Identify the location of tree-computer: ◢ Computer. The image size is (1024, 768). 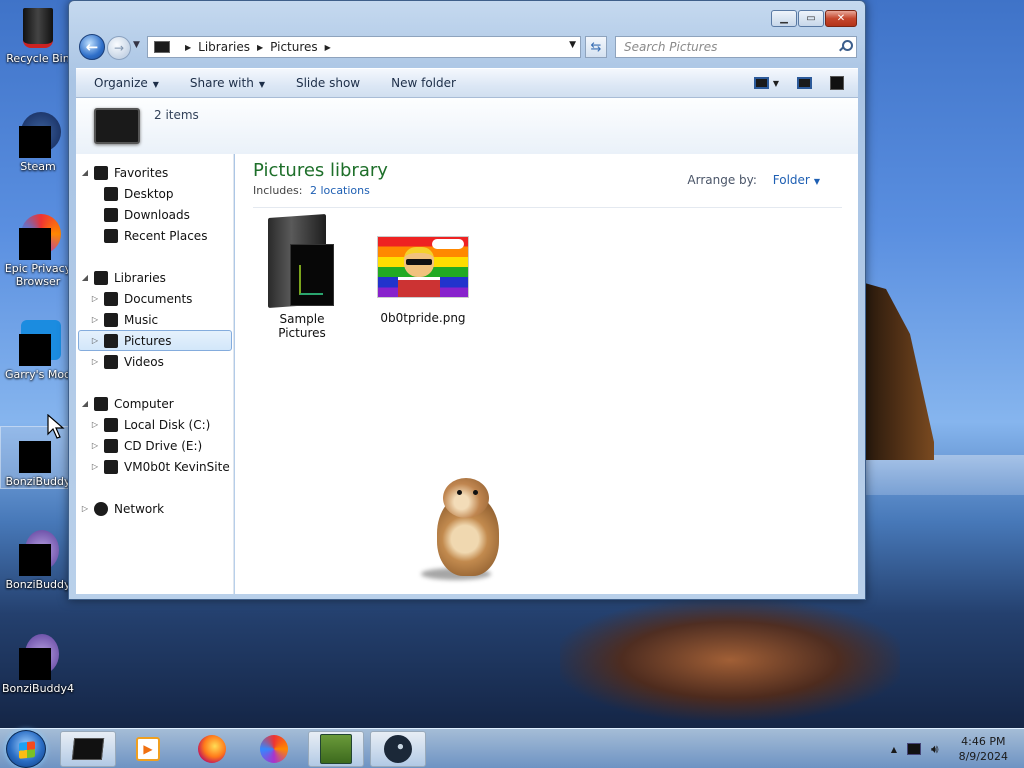
(127, 403).